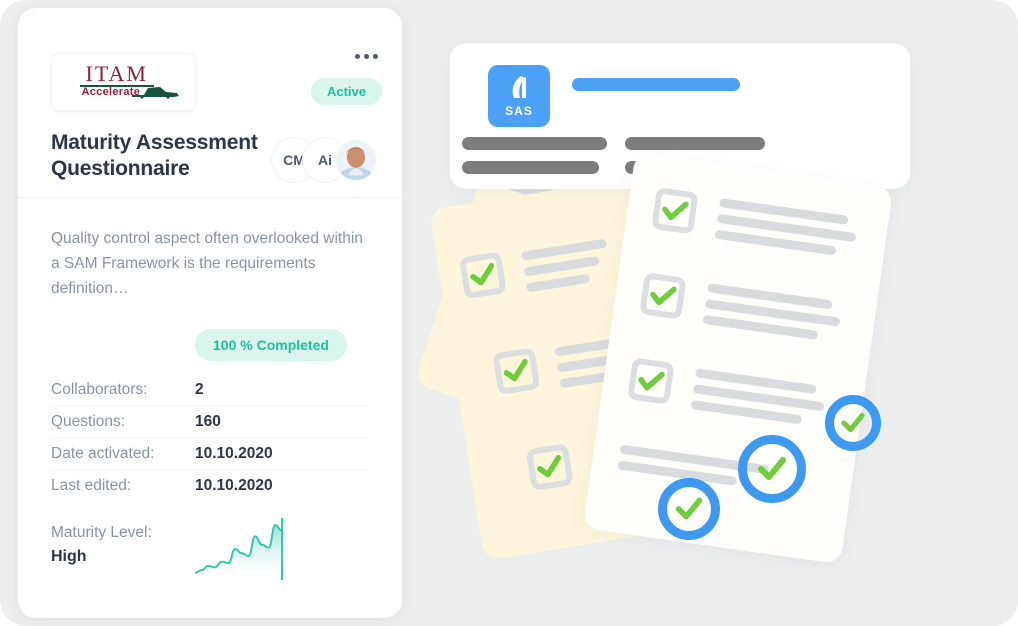 The image size is (1018, 626). Describe the element at coordinates (123, 391) in the screenshot. I see `meta-key: Collaborators:` at that location.